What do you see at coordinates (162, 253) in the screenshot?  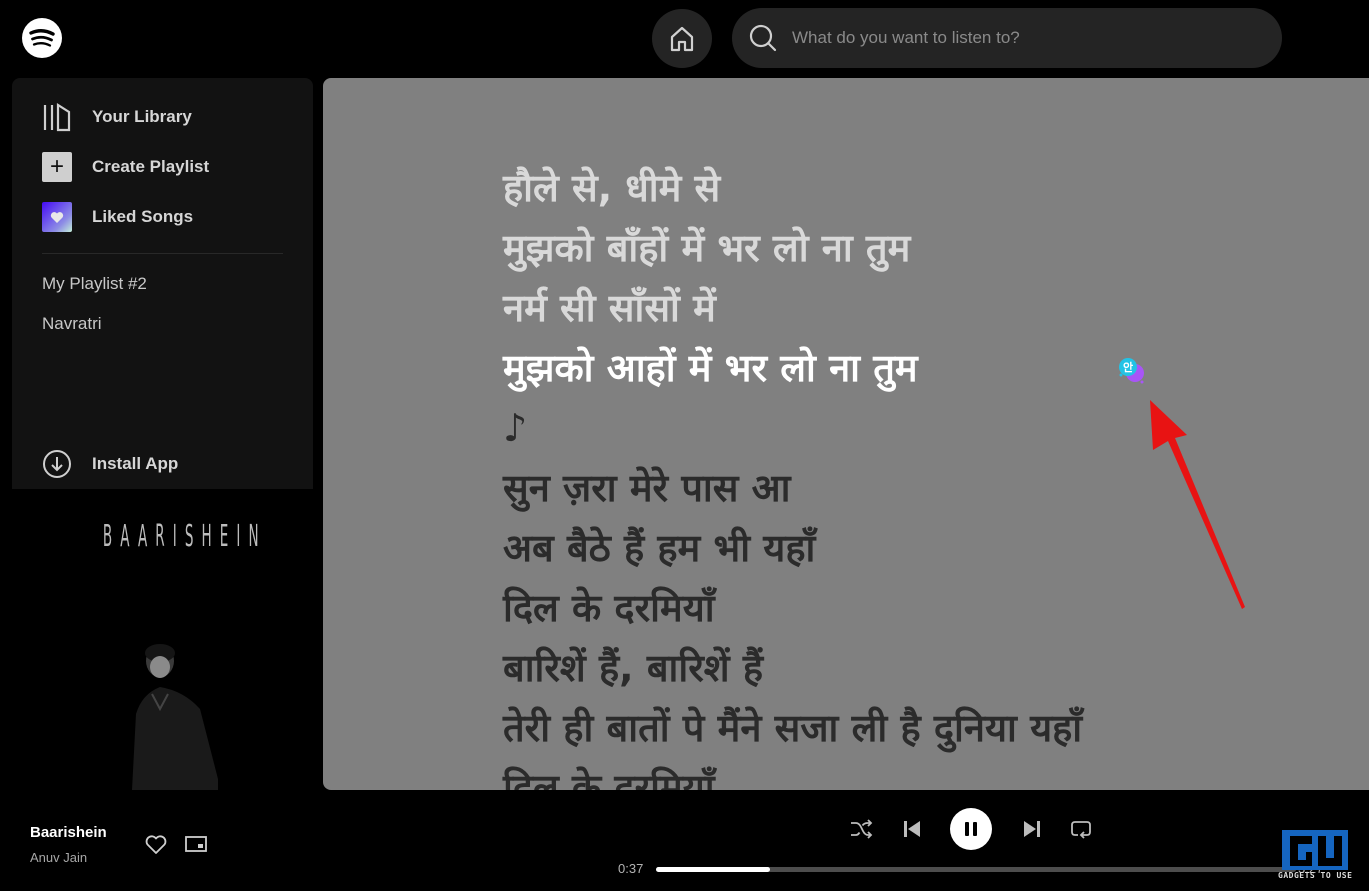 I see `sidebar-divider` at bounding box center [162, 253].